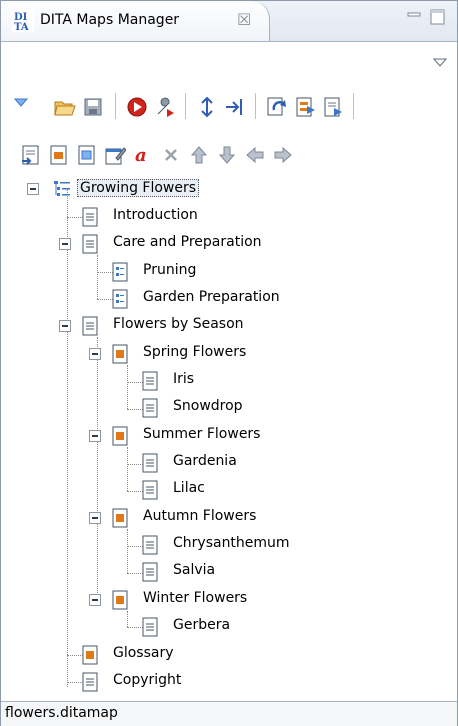 The image size is (458, 726). Describe the element at coordinates (195, 598) in the screenshot. I see `tree-node-label: Winter Flowers` at that location.